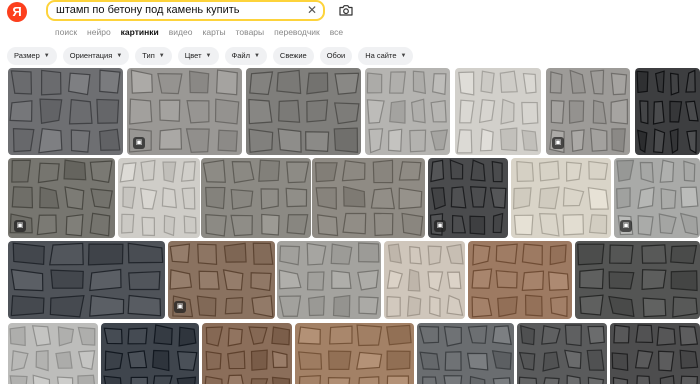 The height and width of the screenshot is (384, 700). I want to click on filter-file: Файл ▼, so click(245, 56).